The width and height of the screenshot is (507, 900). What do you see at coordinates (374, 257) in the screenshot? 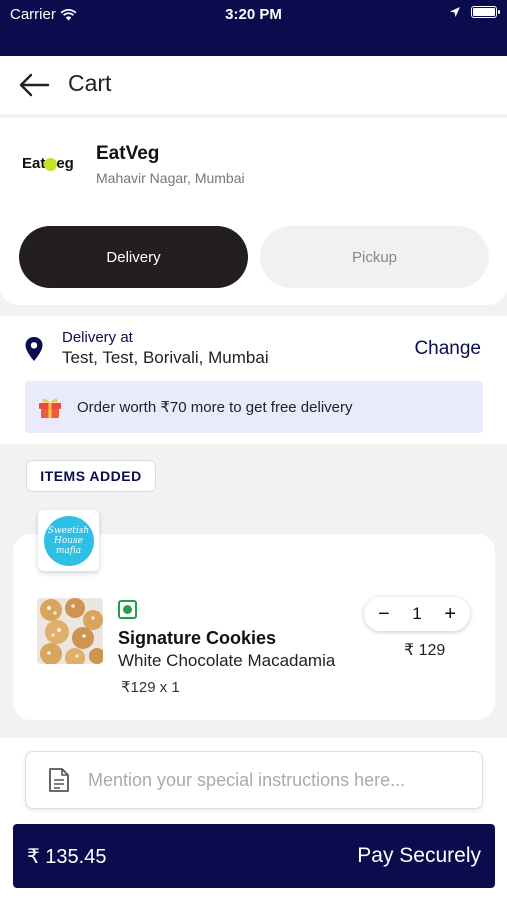
I see `pickup-mode-button: Pickup` at bounding box center [374, 257].